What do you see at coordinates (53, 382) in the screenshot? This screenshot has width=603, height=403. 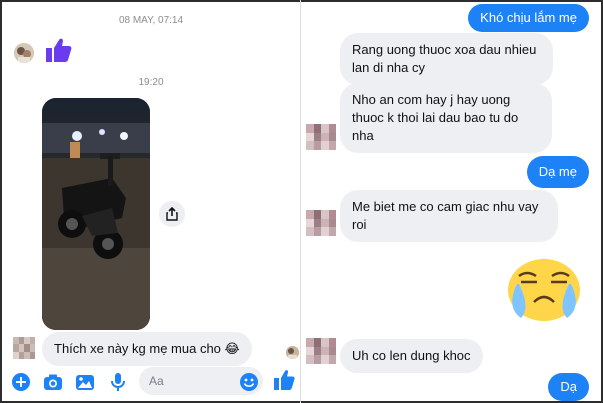 I see `camera-icon` at bounding box center [53, 382].